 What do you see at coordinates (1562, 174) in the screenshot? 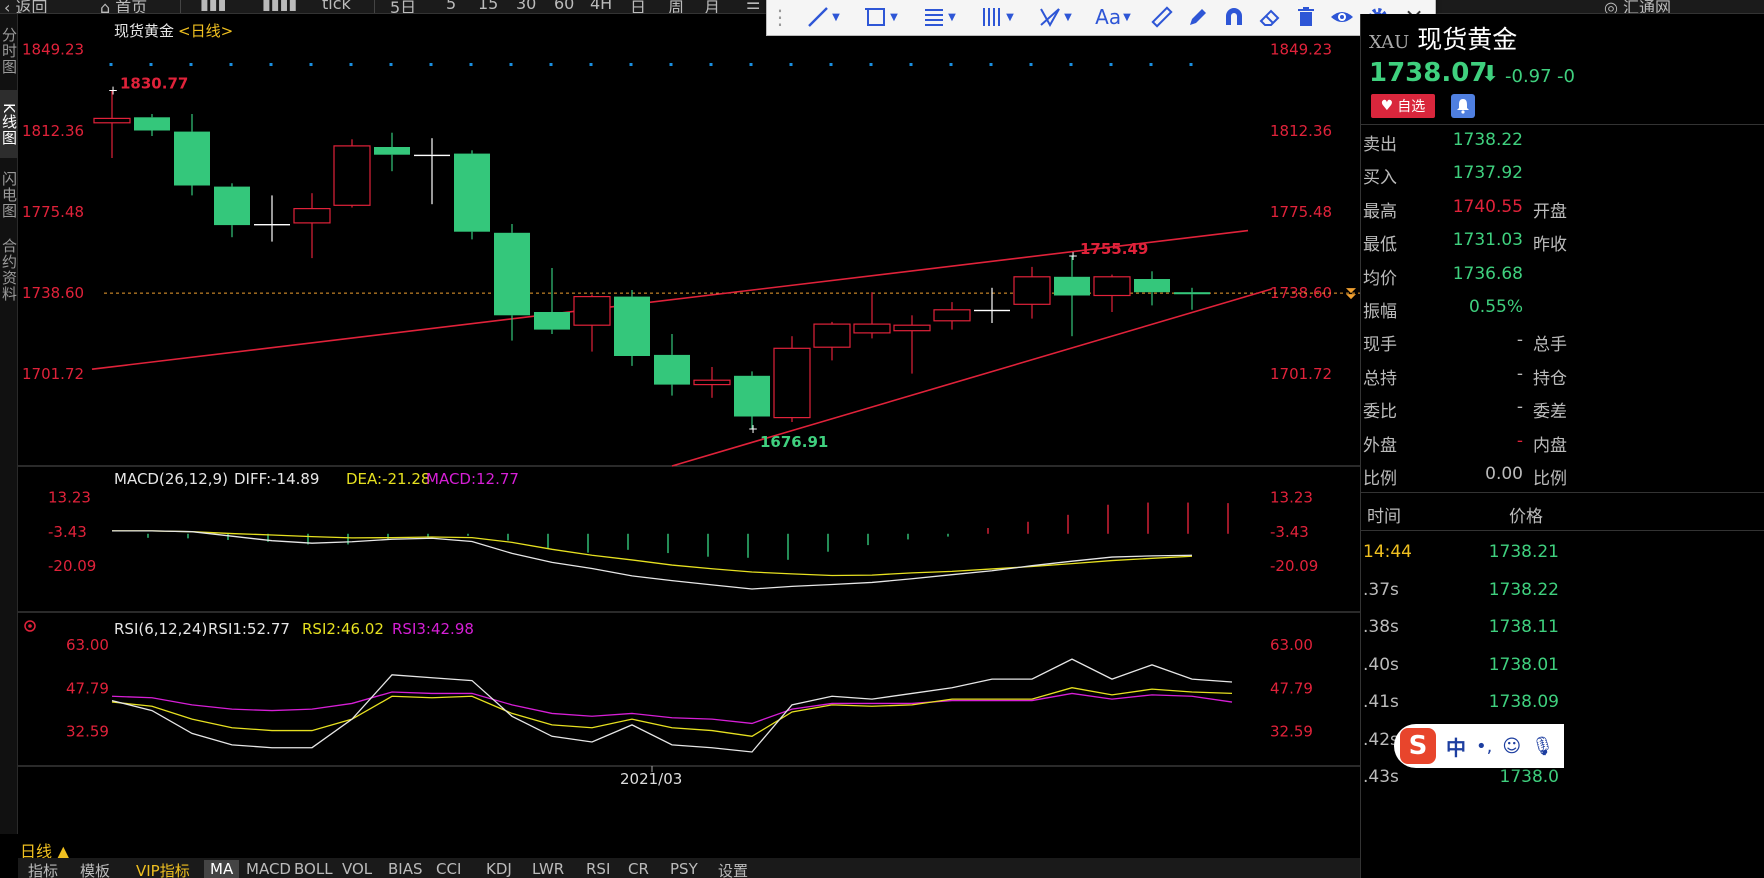
I see `quote-row: 买入 1737.92` at bounding box center [1562, 174].